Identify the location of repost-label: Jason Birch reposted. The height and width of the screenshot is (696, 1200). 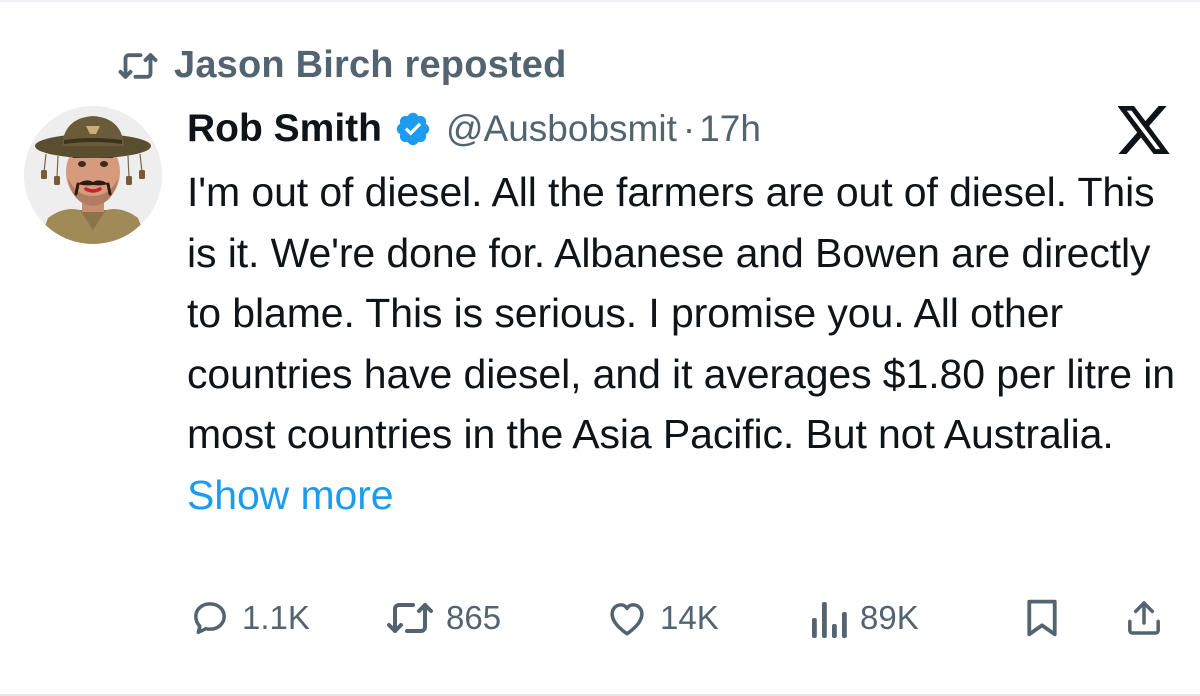
(370, 65).